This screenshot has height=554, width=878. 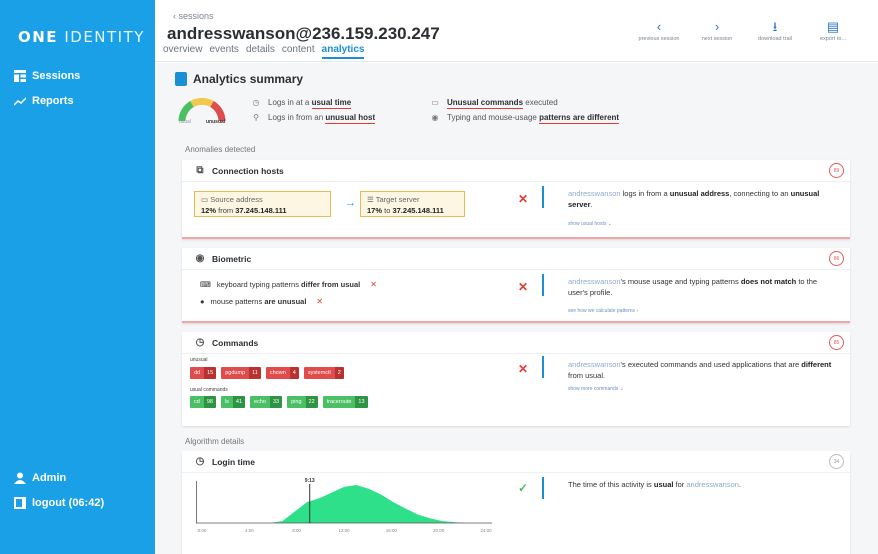 What do you see at coordinates (20, 76) in the screenshot?
I see `sessions-icon` at bounding box center [20, 76].